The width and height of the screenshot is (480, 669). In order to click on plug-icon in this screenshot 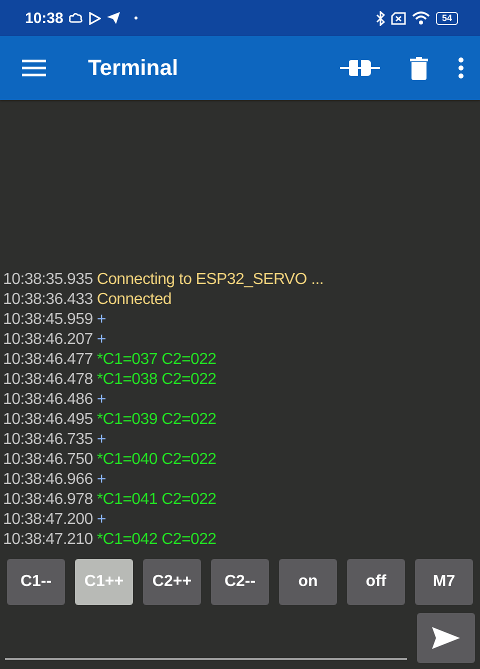, I will do `click(360, 68)`.